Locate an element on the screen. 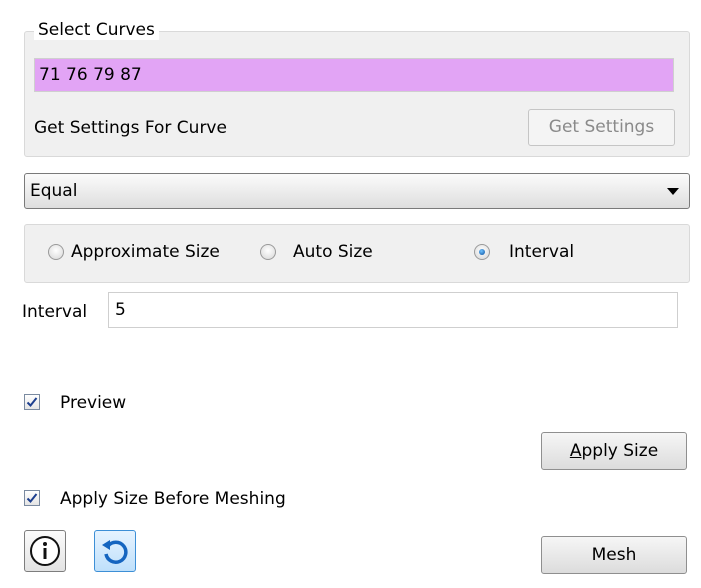 The image size is (701, 588). scheme-dropdown: Equal is located at coordinates (357, 191).